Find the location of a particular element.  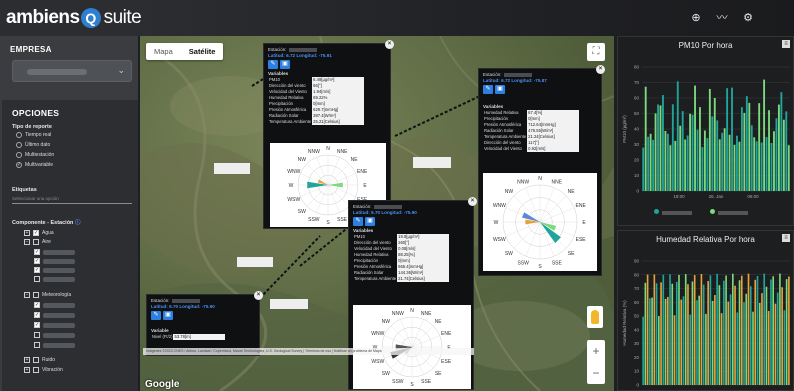

settings-icon: ⚙ is located at coordinates (748, 18).